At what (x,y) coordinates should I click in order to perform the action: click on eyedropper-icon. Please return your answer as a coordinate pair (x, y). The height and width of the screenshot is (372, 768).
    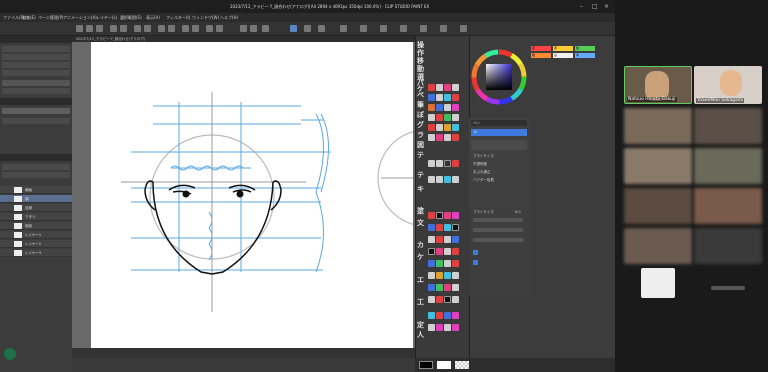
    Looking at the image, I should click on (343, 28).